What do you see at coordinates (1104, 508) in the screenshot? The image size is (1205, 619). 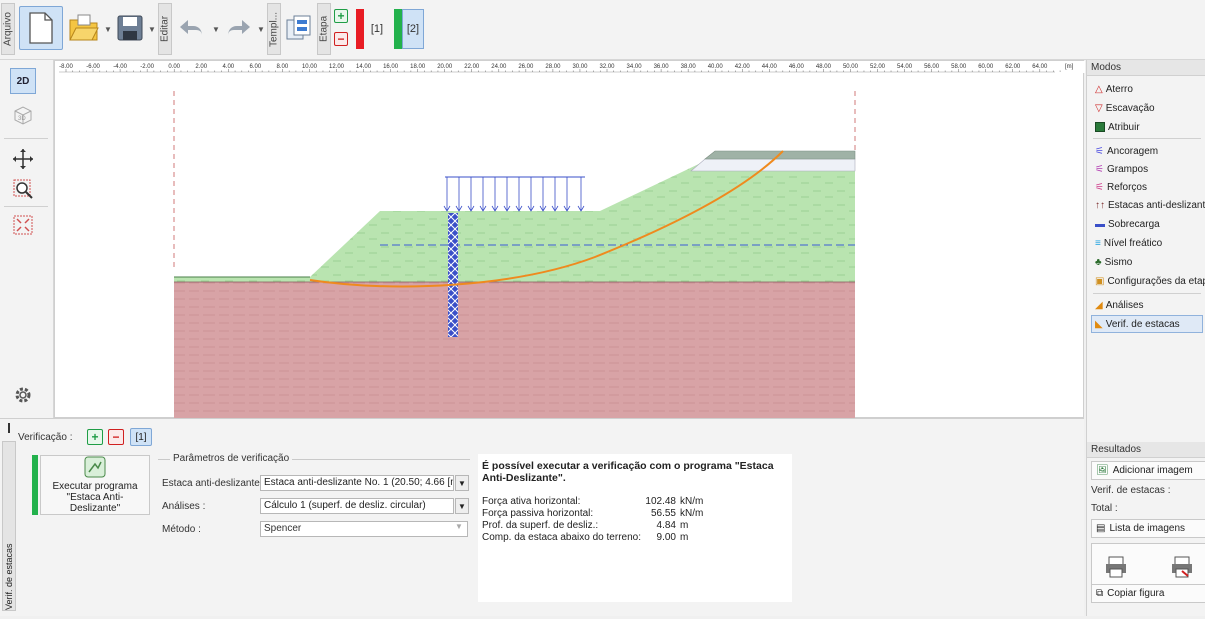 I see `total-count: Total :` at bounding box center [1104, 508].